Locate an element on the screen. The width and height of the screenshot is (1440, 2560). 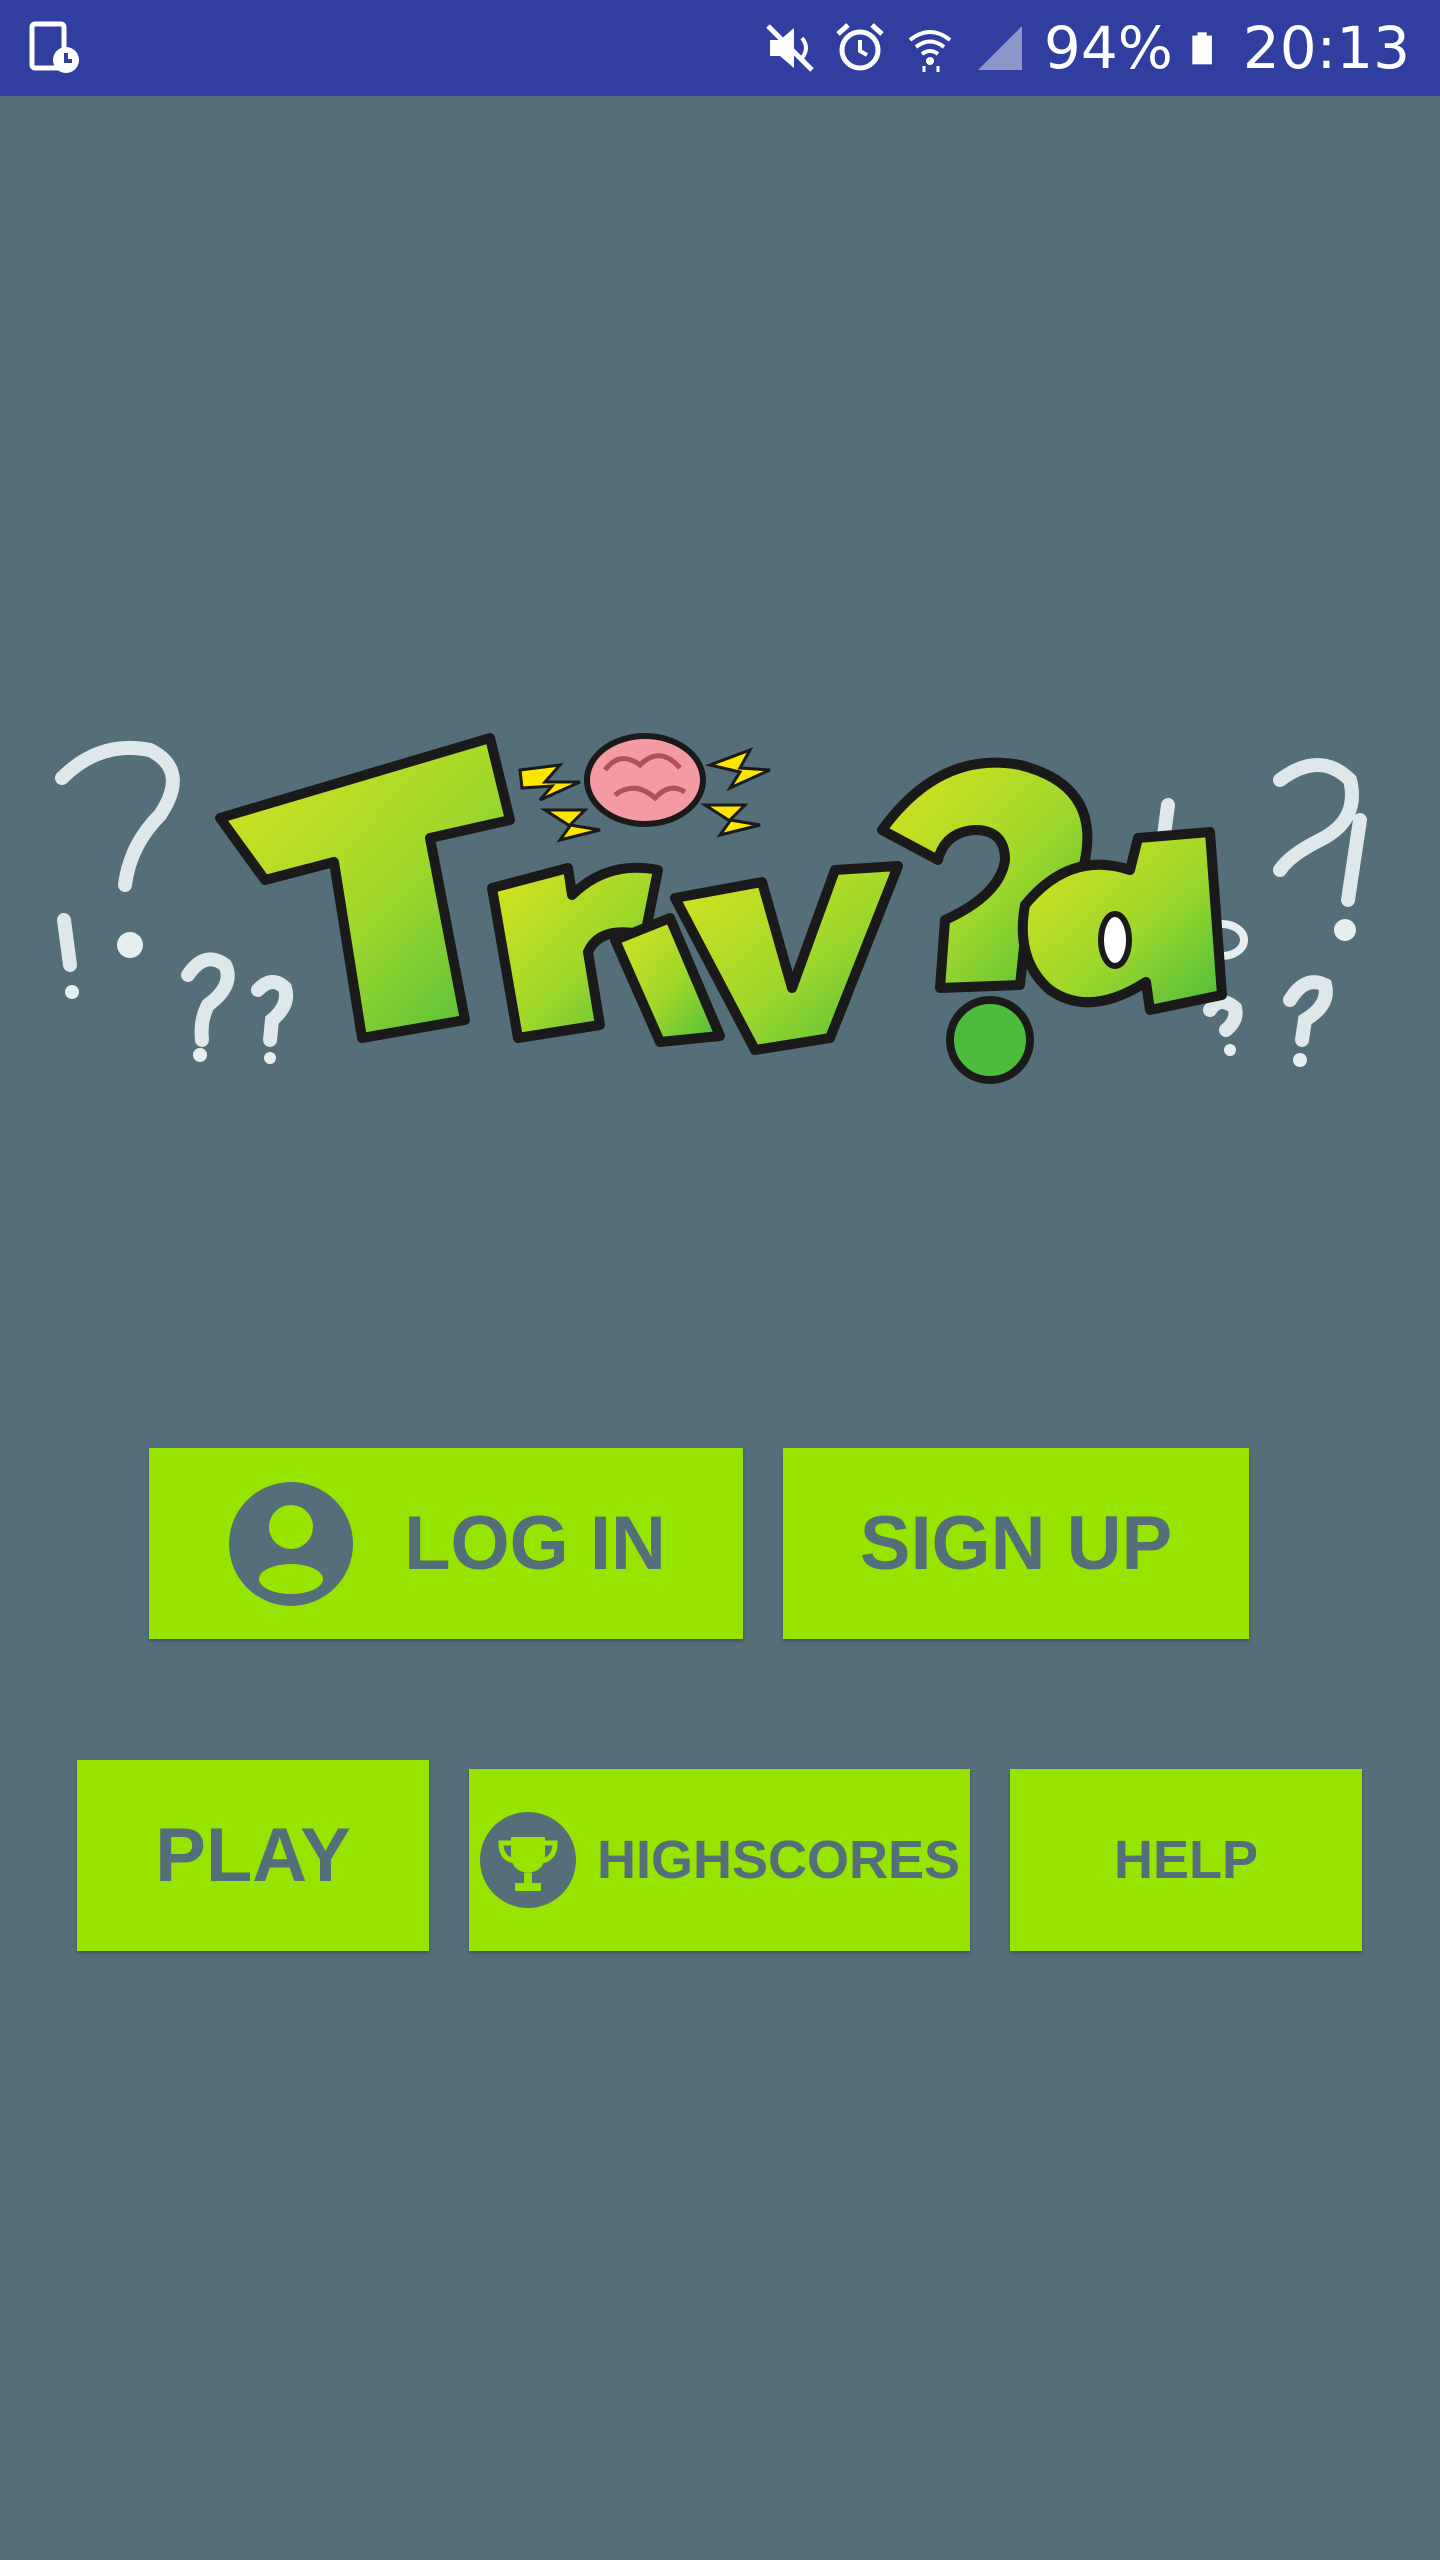
login-button: LOG IN is located at coordinates (446, 1543).